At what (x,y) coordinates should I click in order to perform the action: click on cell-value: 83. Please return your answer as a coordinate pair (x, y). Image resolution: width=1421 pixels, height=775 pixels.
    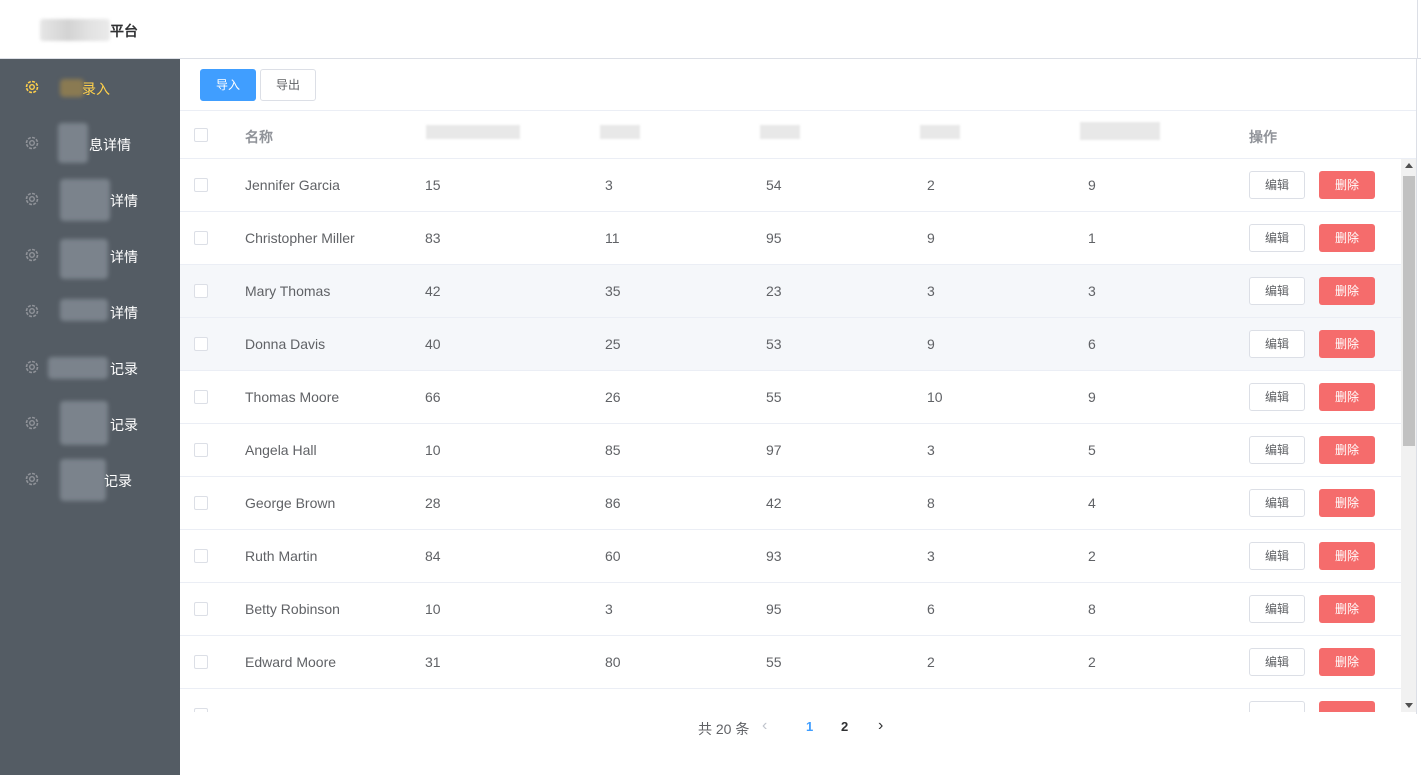
    Looking at the image, I should click on (433, 238).